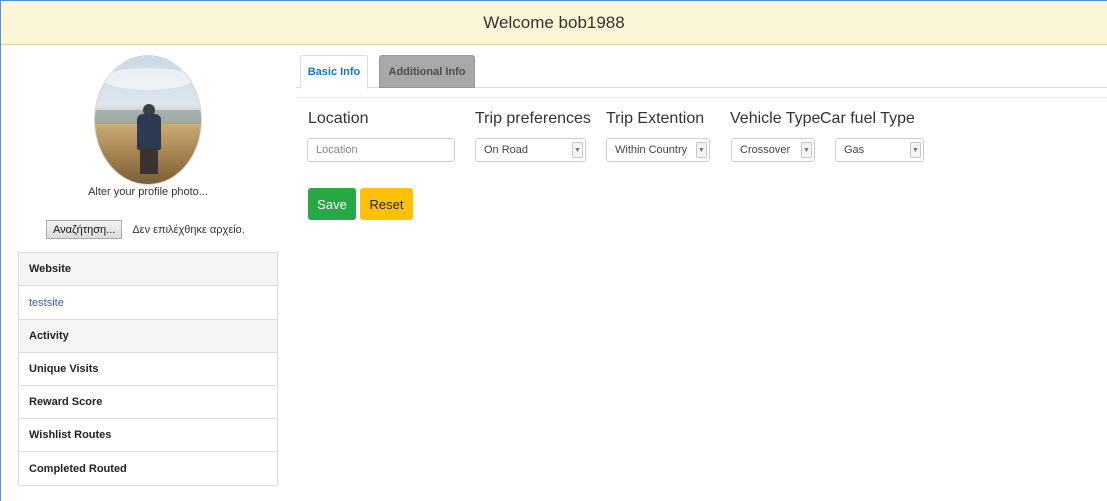  I want to click on file-upload-row: Αναζήτηση... Δεν επιλέχθηκε αρχείο., so click(145, 229).